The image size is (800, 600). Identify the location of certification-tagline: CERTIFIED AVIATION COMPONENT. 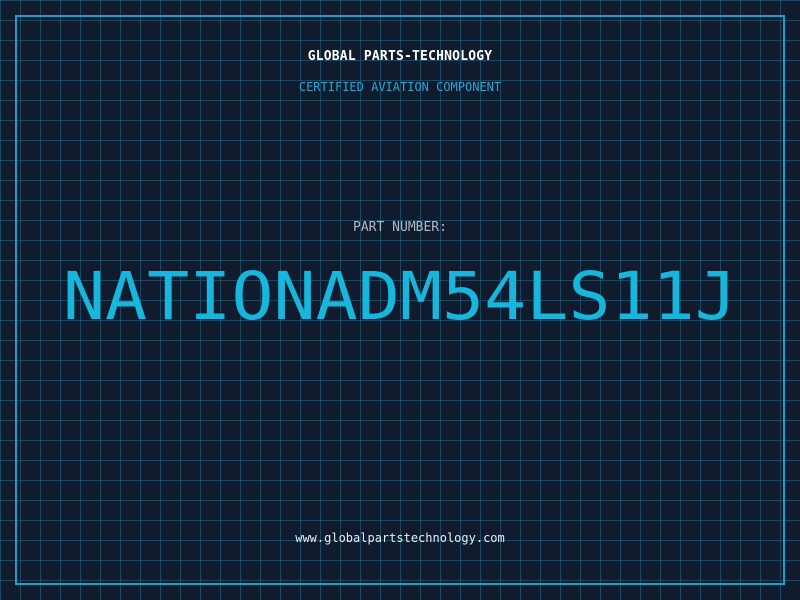
(400, 87).